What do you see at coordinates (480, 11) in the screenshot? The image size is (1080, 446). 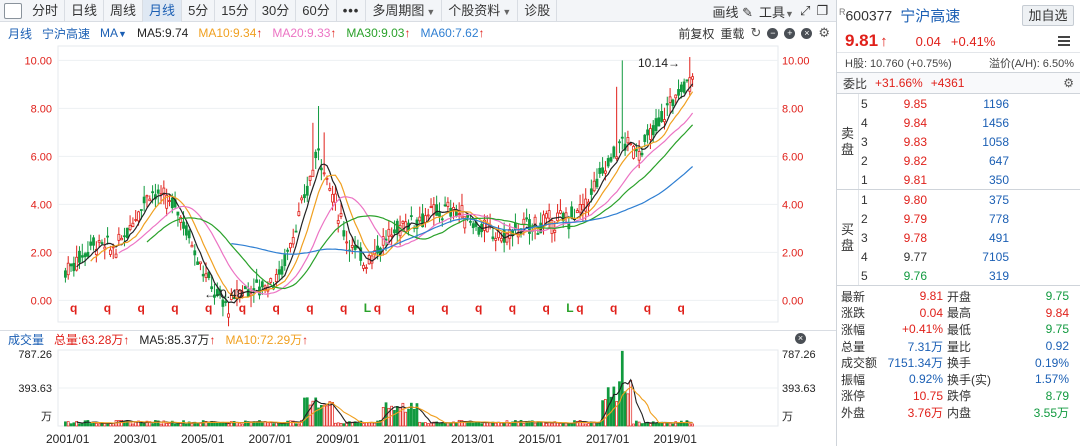 I see `stock-info-button: 个股资料 ▼` at bounding box center [480, 11].